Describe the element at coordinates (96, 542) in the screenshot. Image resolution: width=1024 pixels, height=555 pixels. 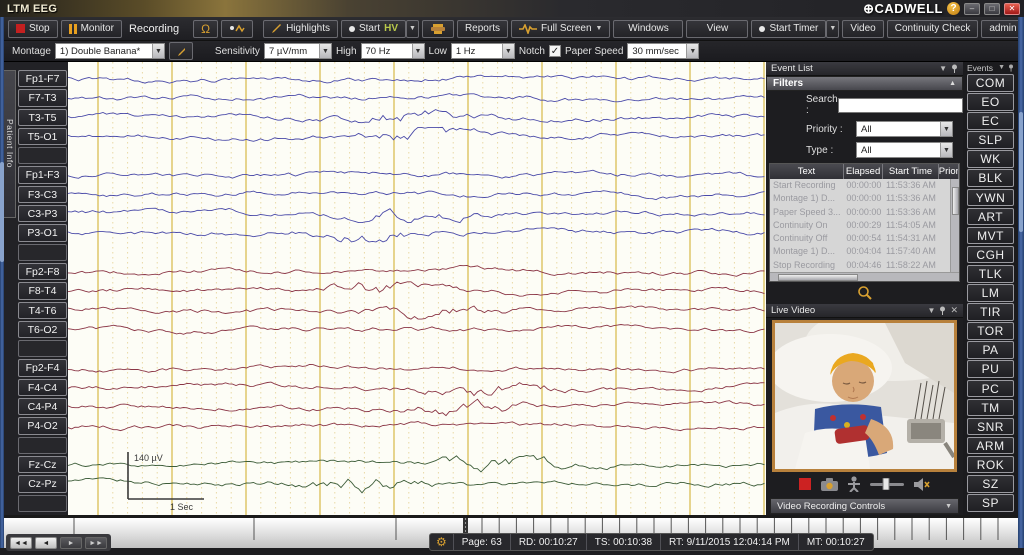
I see `last-page-button: ►►` at that location.